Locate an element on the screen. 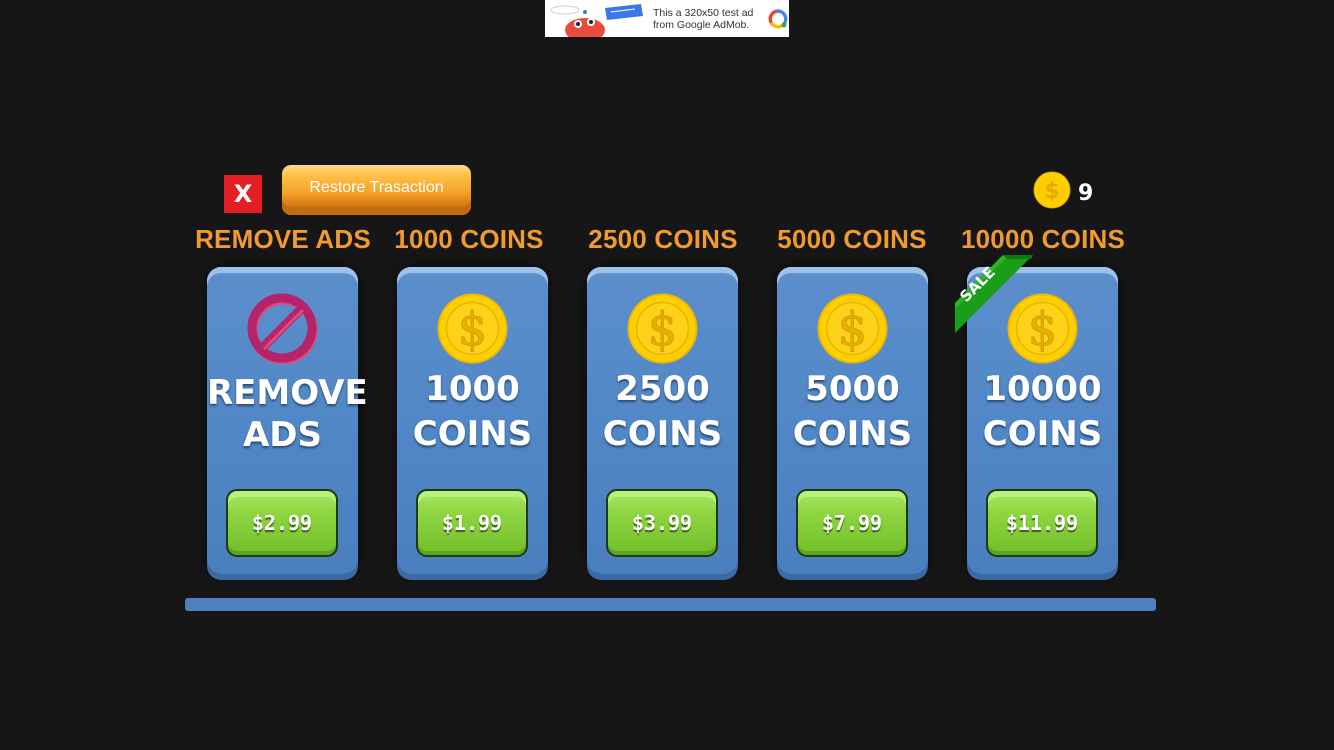 The height and width of the screenshot is (750, 1334). coin-count: 9 is located at coordinates (1086, 193).